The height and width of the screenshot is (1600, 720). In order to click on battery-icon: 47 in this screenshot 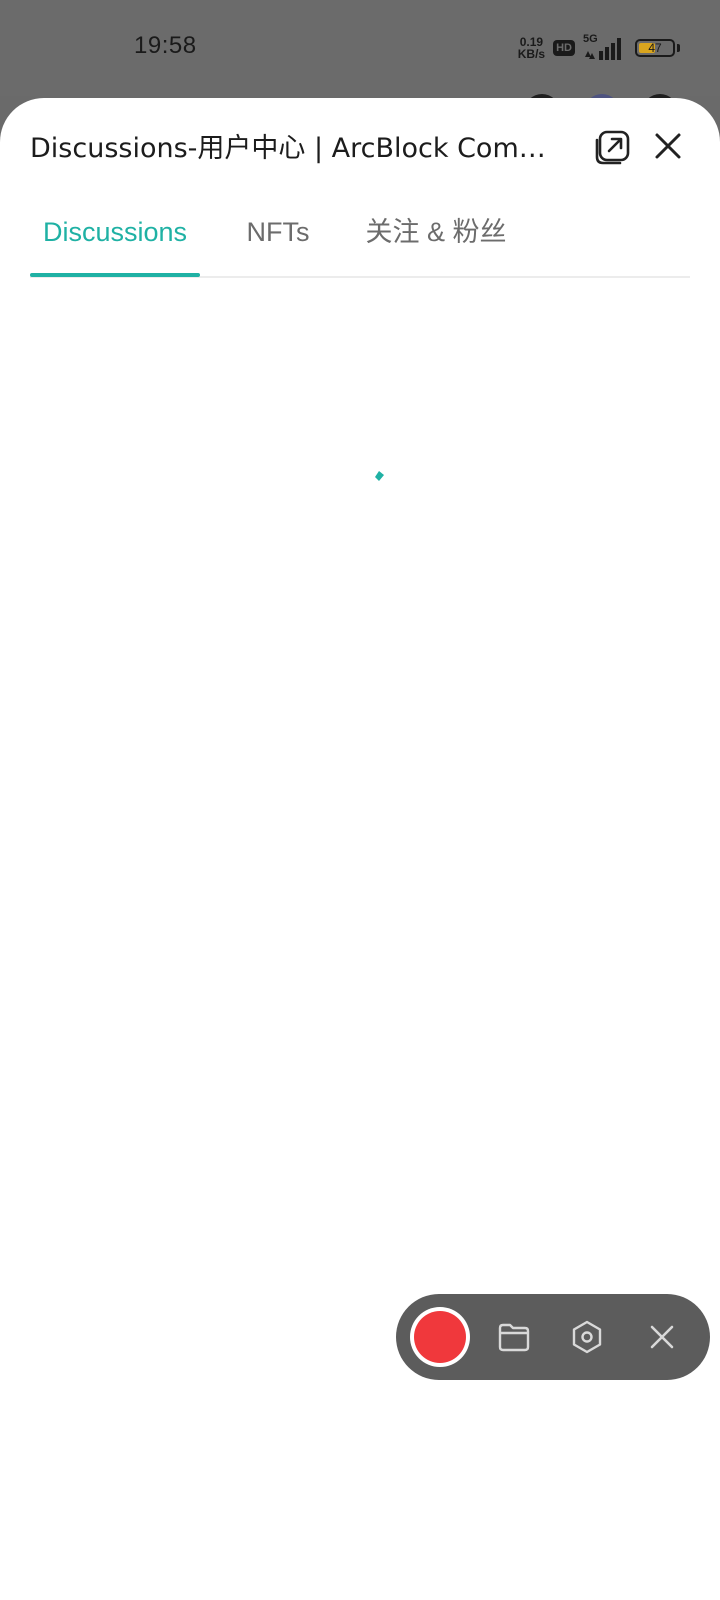, I will do `click(655, 48)`.